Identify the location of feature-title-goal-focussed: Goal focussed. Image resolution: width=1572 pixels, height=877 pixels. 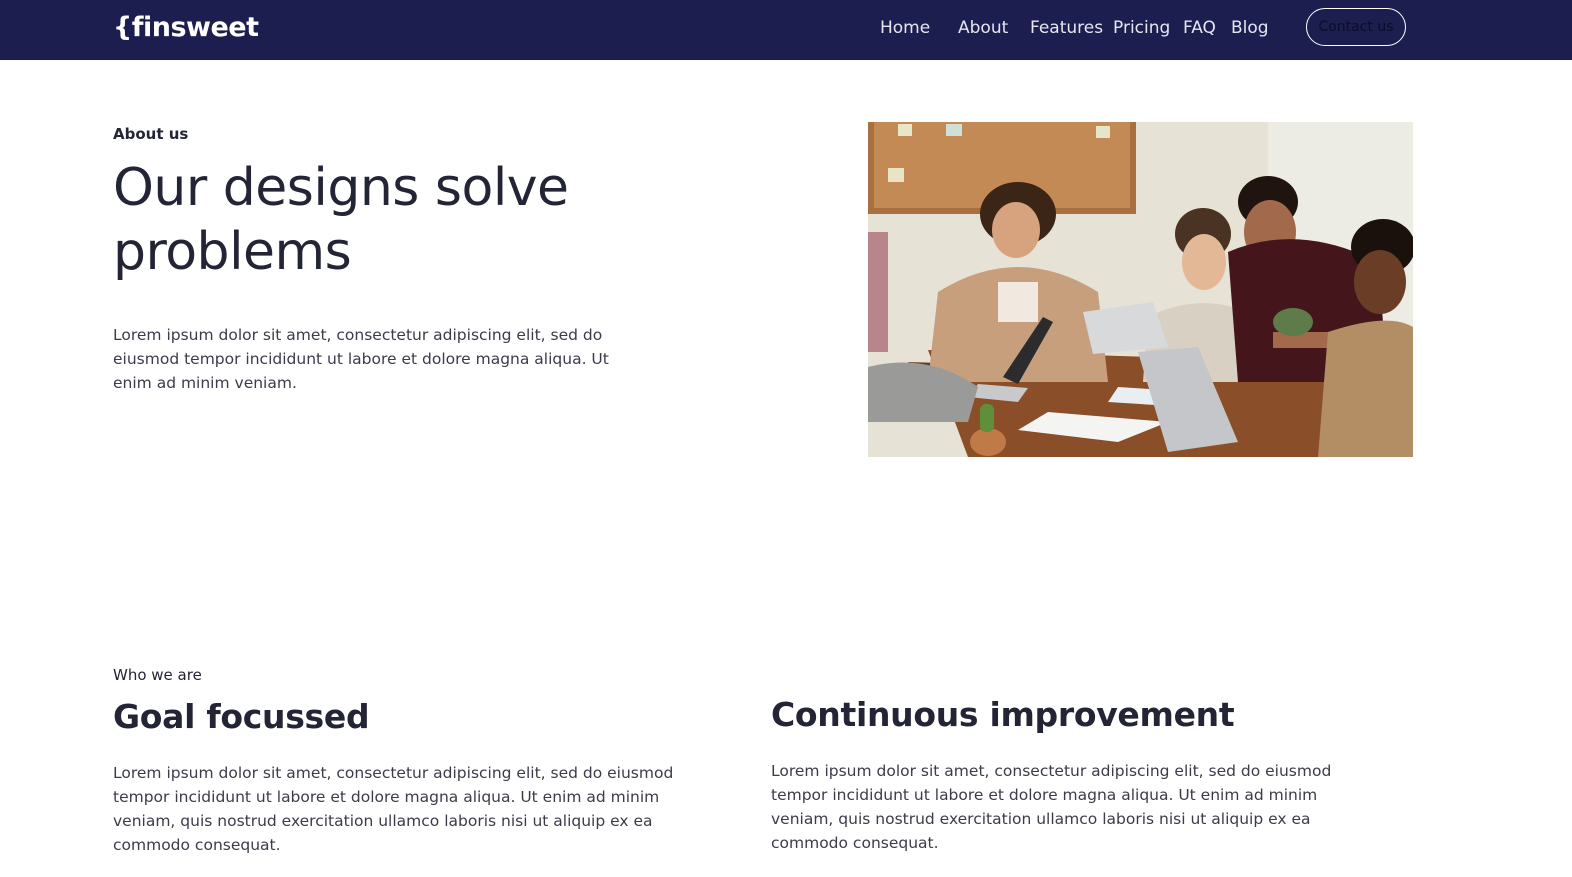
(241, 716).